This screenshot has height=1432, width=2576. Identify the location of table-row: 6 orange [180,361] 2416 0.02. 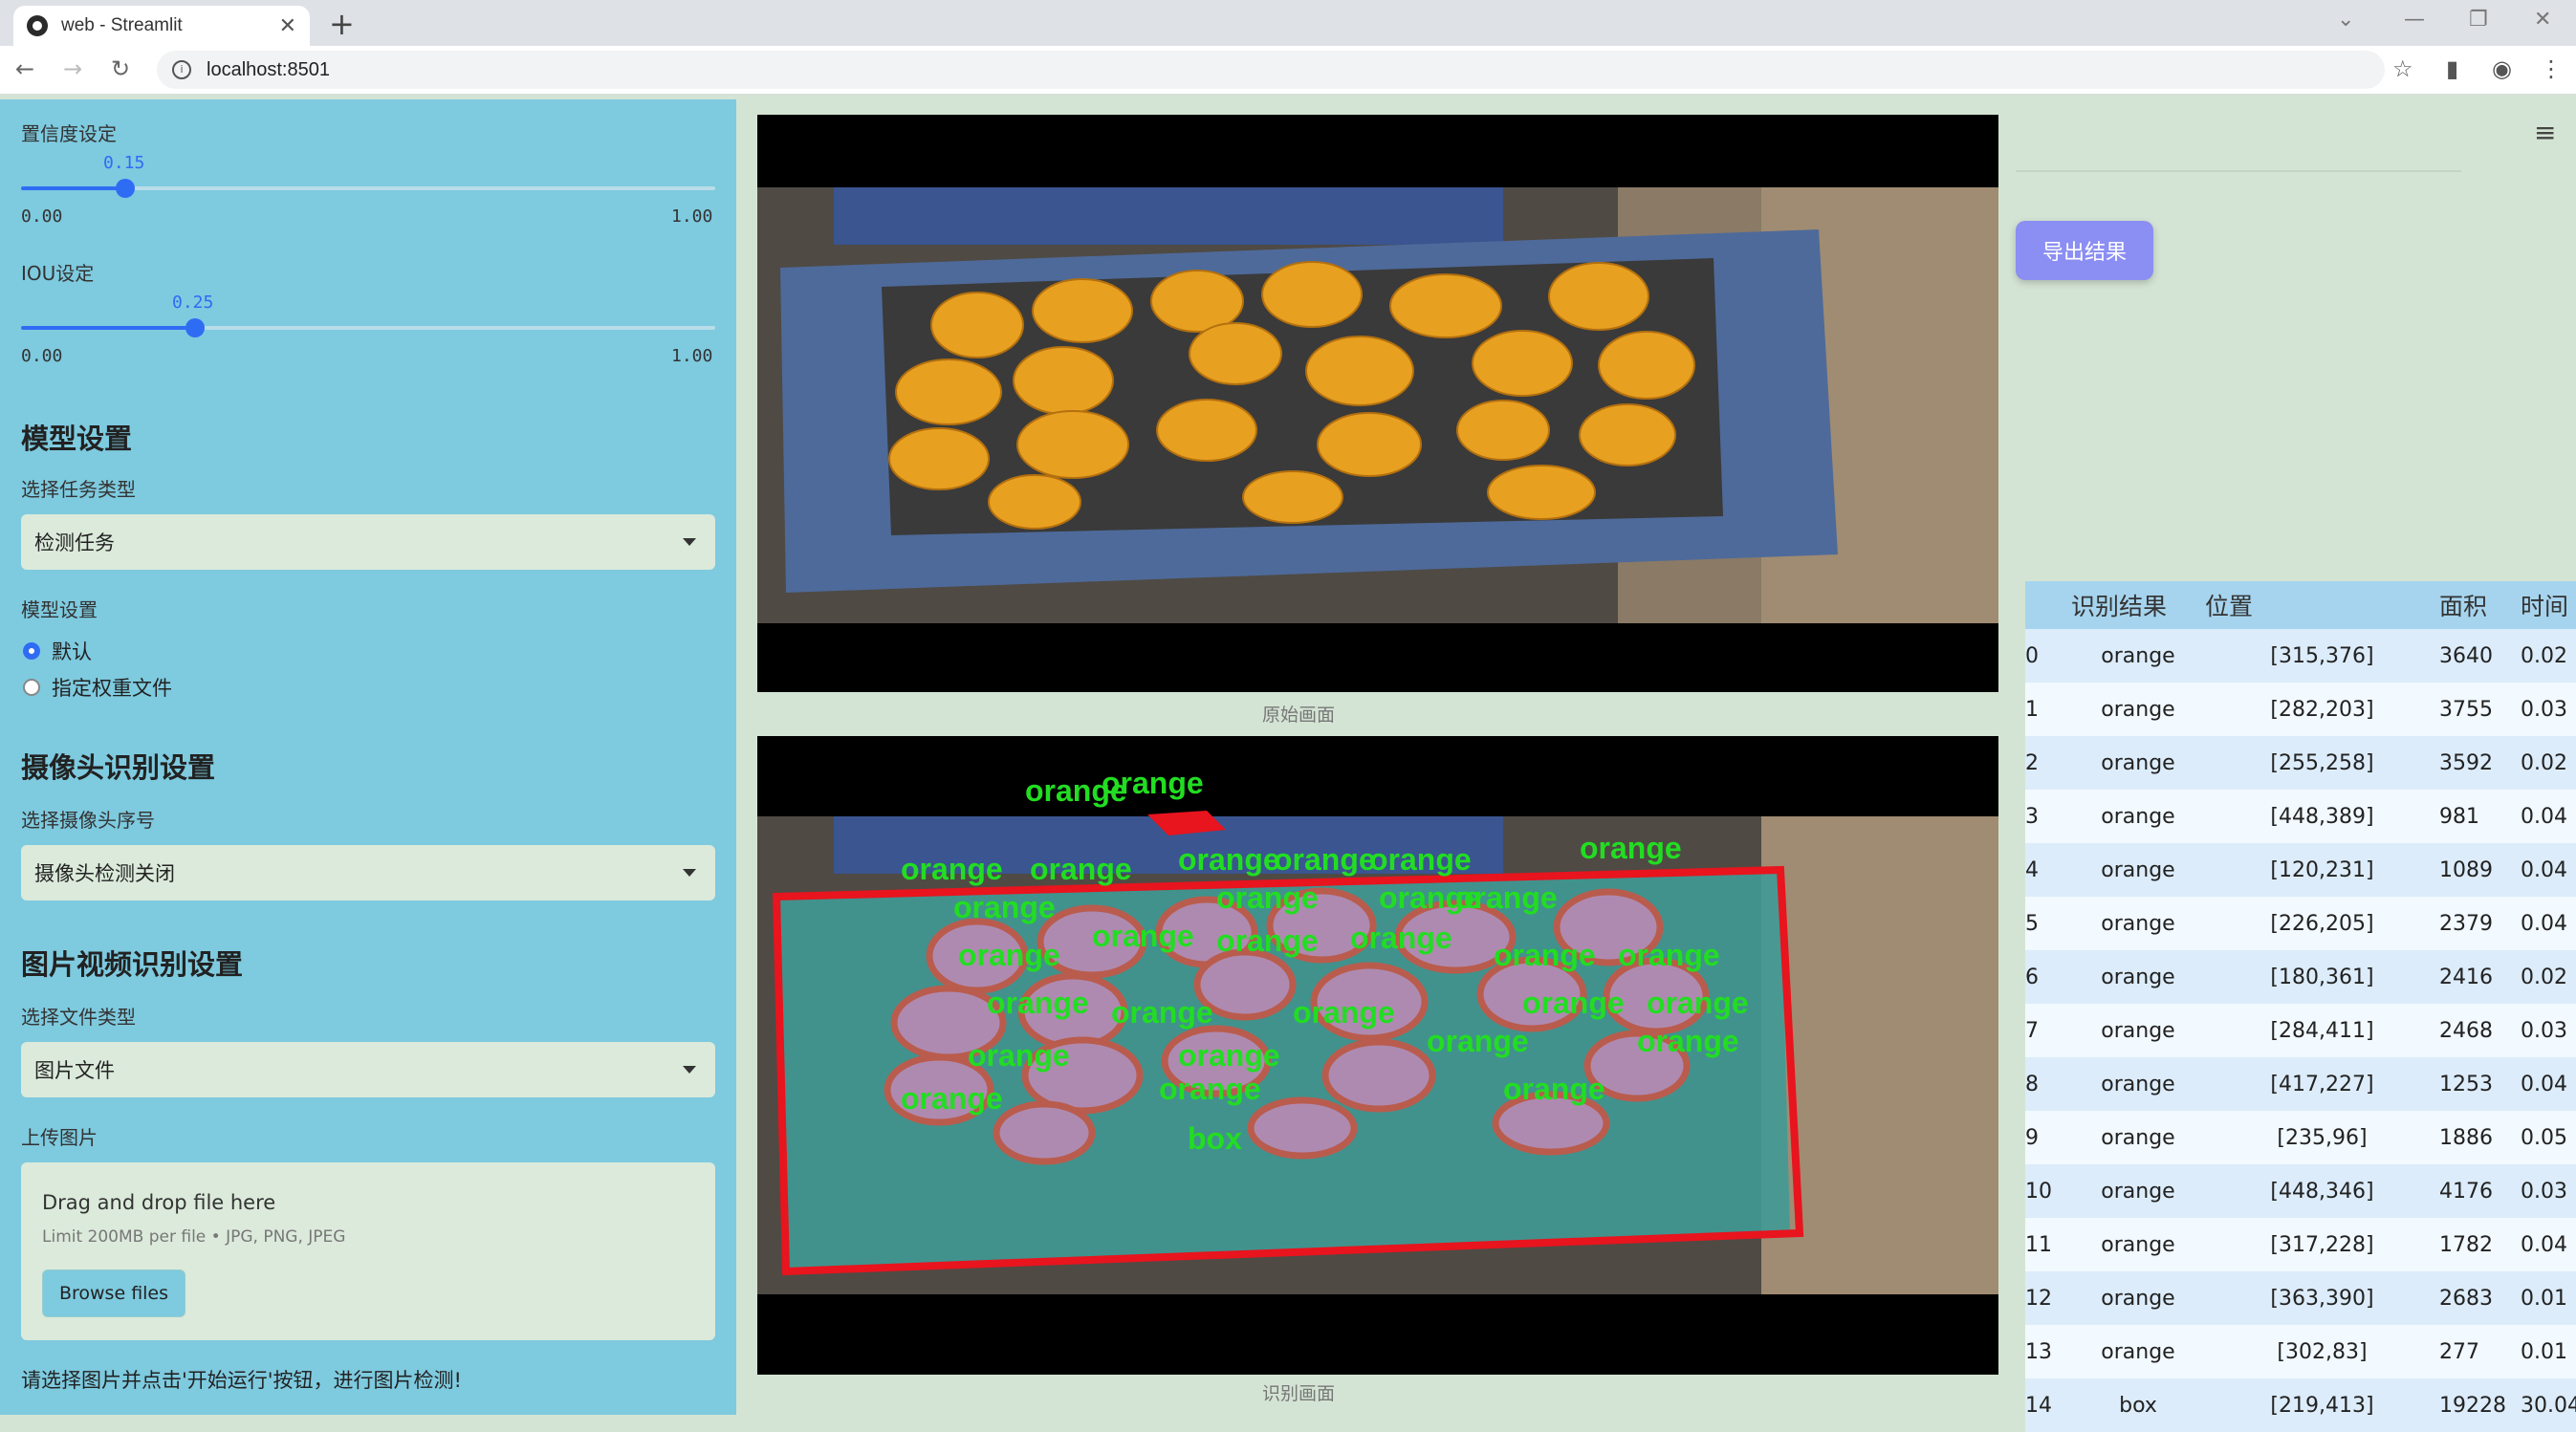
(2300, 977).